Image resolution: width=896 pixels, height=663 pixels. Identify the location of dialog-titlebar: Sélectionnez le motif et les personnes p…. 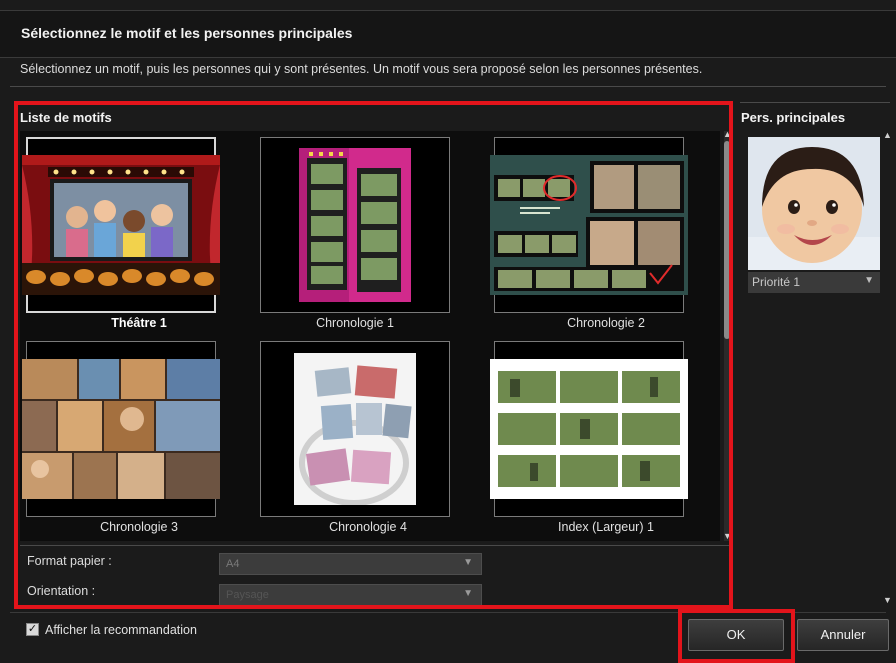
(448, 34).